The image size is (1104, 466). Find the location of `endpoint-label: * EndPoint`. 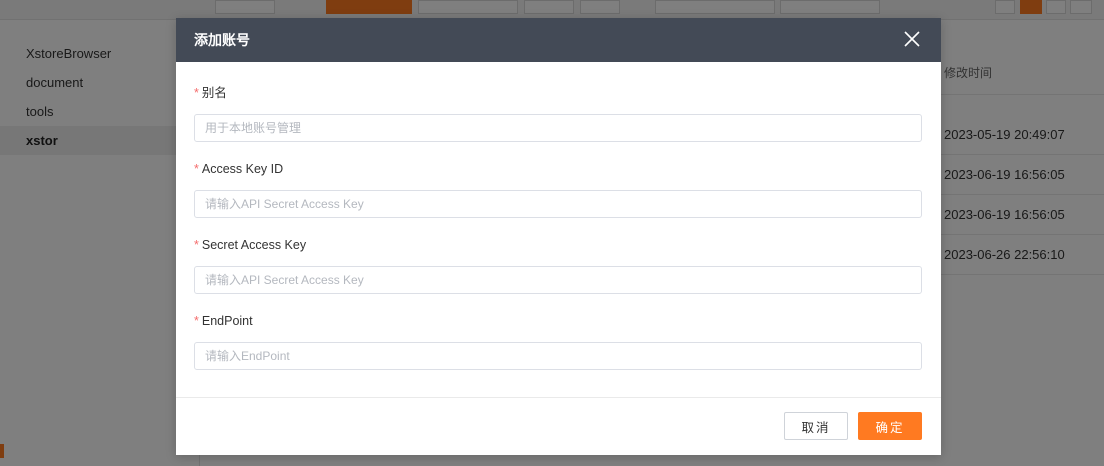

endpoint-label: * EndPoint is located at coordinates (558, 321).